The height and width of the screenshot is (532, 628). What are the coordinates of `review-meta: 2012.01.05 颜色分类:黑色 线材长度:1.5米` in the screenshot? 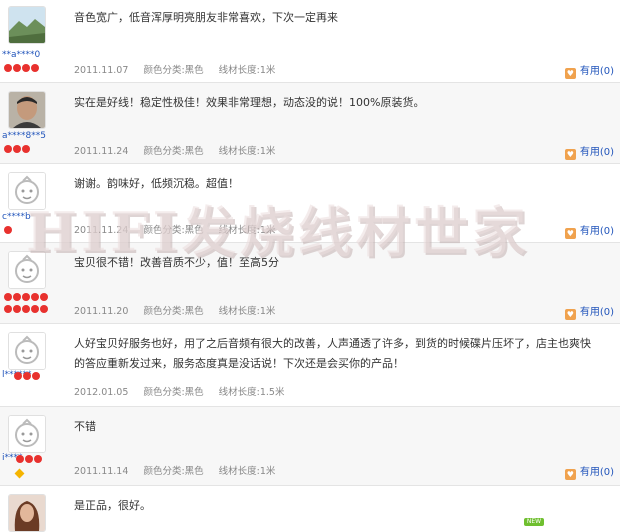 It's located at (185, 391).